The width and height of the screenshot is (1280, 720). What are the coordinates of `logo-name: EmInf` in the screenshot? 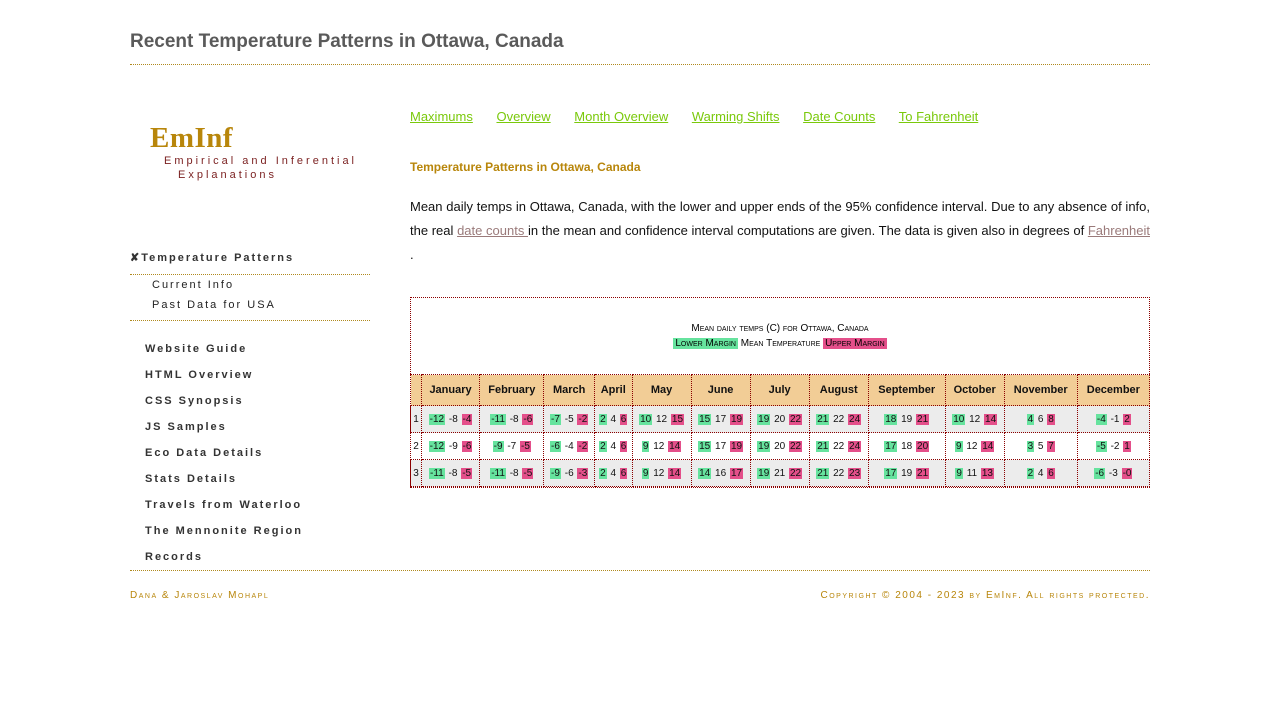 It's located at (192, 138).